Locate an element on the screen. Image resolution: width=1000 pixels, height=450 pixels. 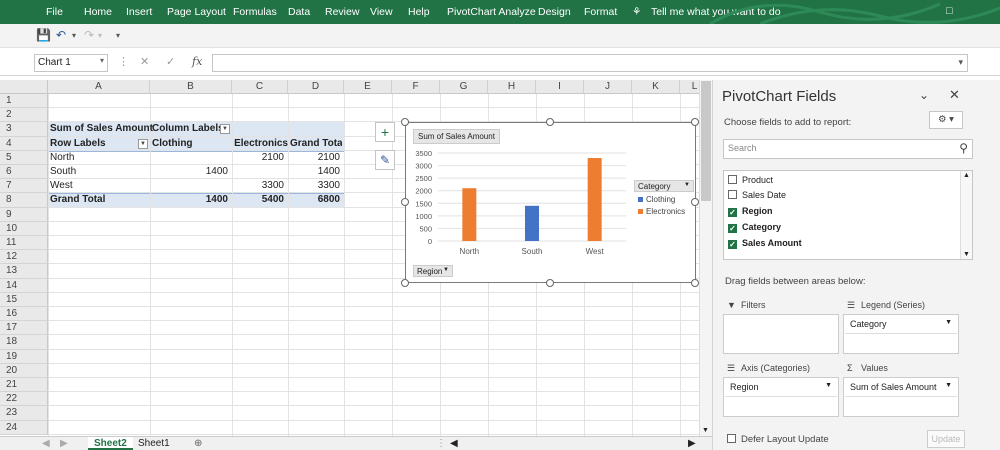
row-header: 24 is located at coordinates (24, 427).